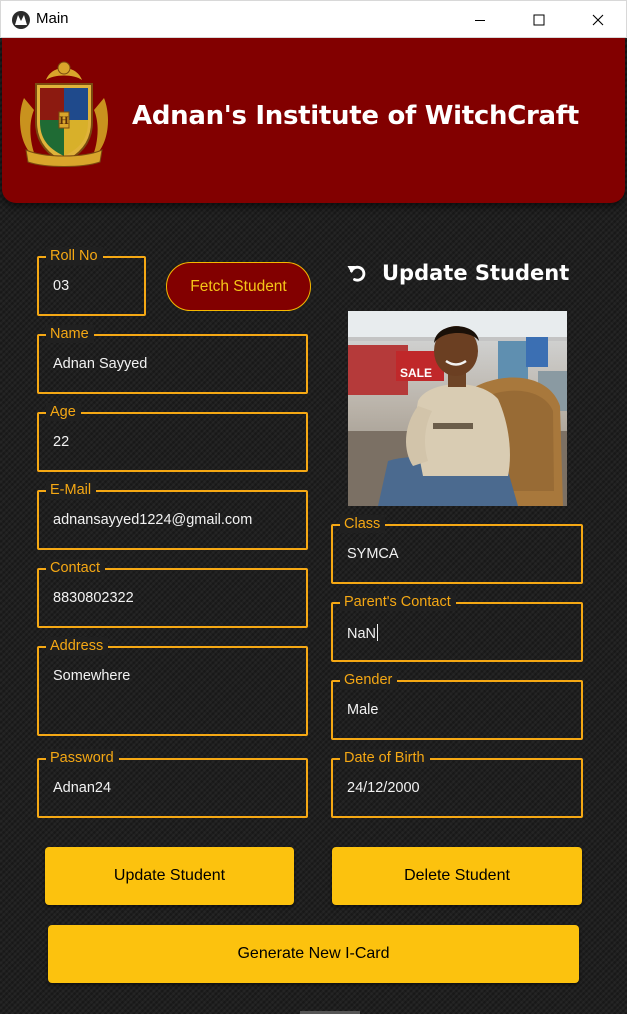 This screenshot has width=627, height=1014. Describe the element at coordinates (457, 627) in the screenshot. I see `parents-contact-field: Parent's Contact NaN` at that location.